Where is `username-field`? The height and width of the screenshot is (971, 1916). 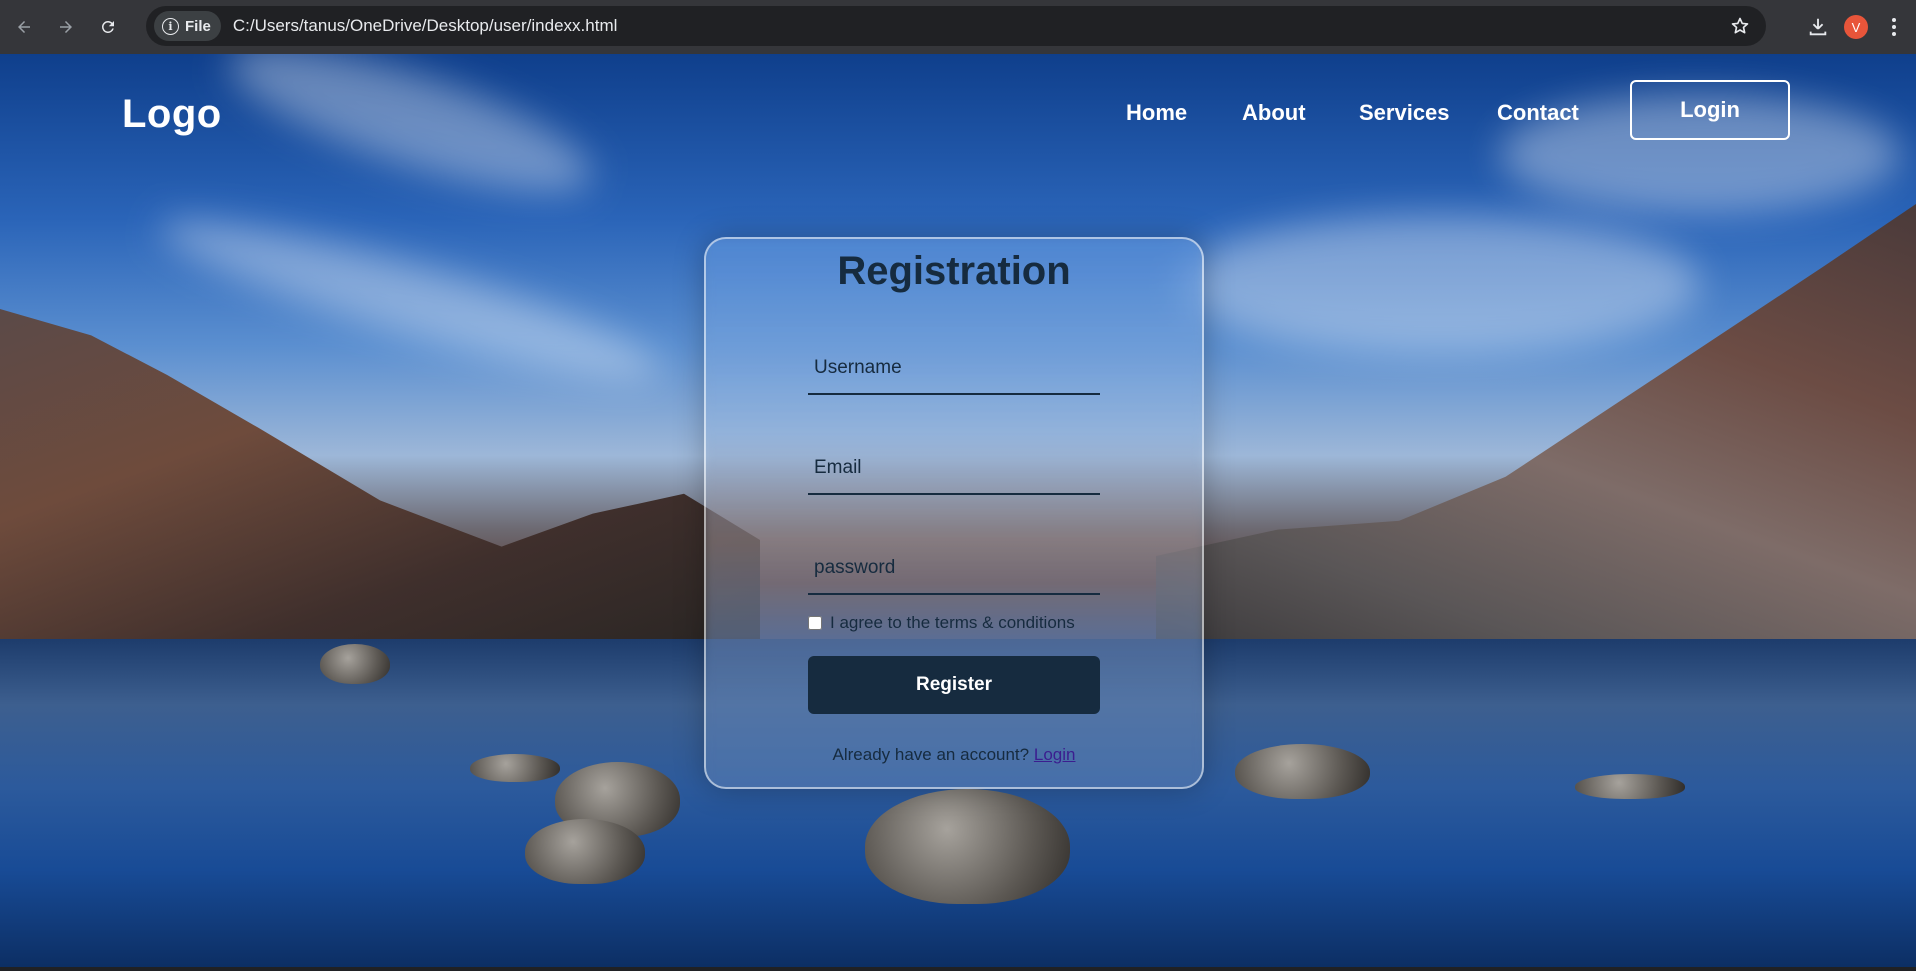
username-field is located at coordinates (954, 369).